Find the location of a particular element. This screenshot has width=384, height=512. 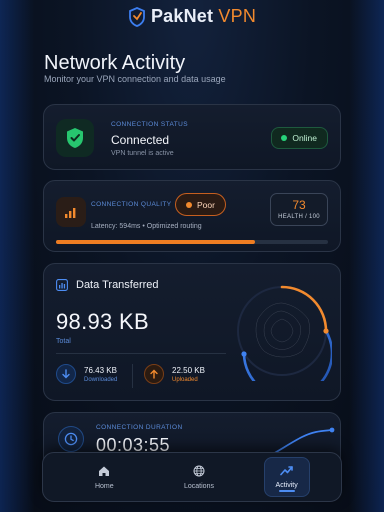

download-value: 76.43 KB is located at coordinates (100, 370).